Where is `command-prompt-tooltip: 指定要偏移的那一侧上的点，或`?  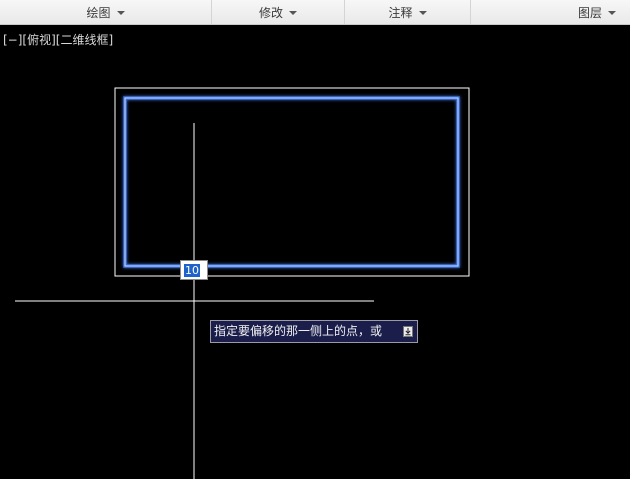 command-prompt-tooltip: 指定要偏移的那一侧上的点，或 is located at coordinates (314, 331).